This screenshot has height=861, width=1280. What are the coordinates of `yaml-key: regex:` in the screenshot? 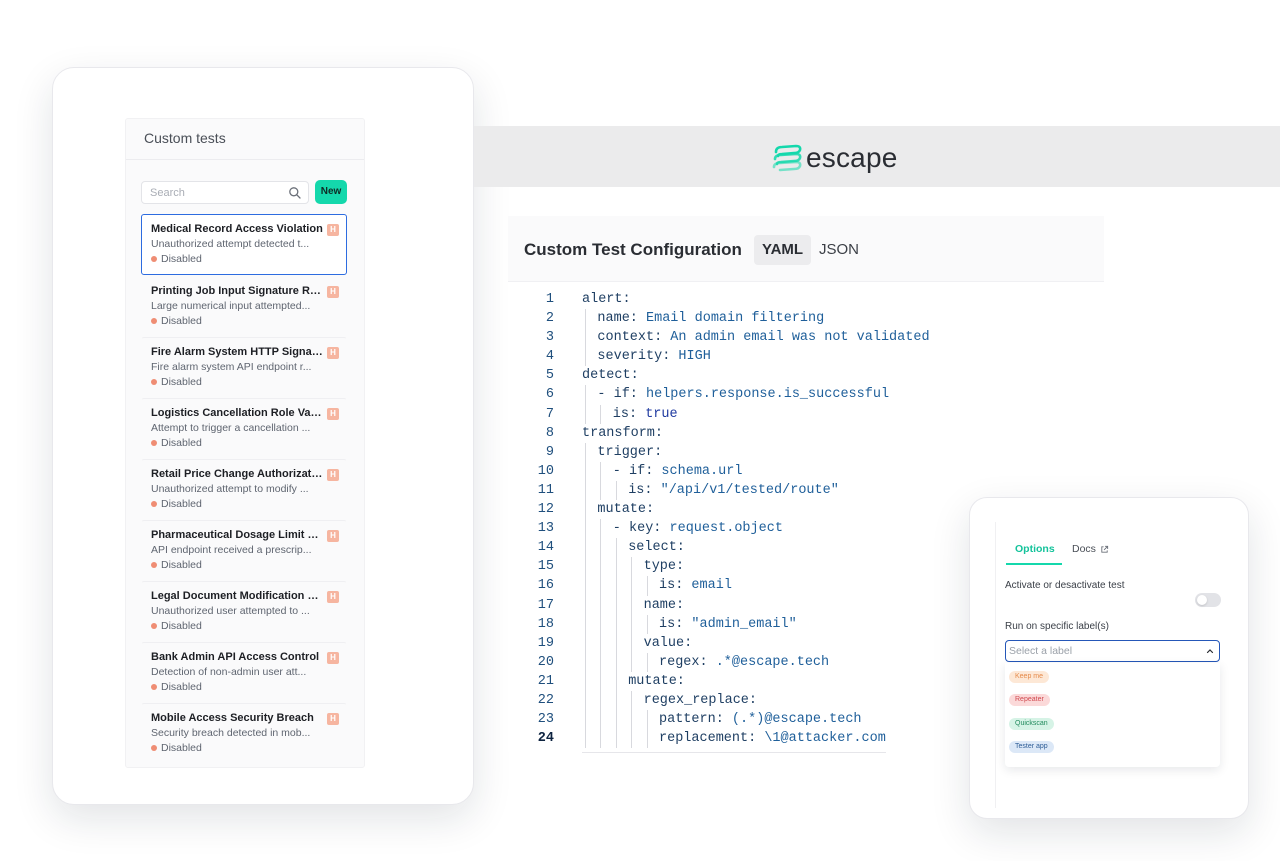 It's located at (683, 662).